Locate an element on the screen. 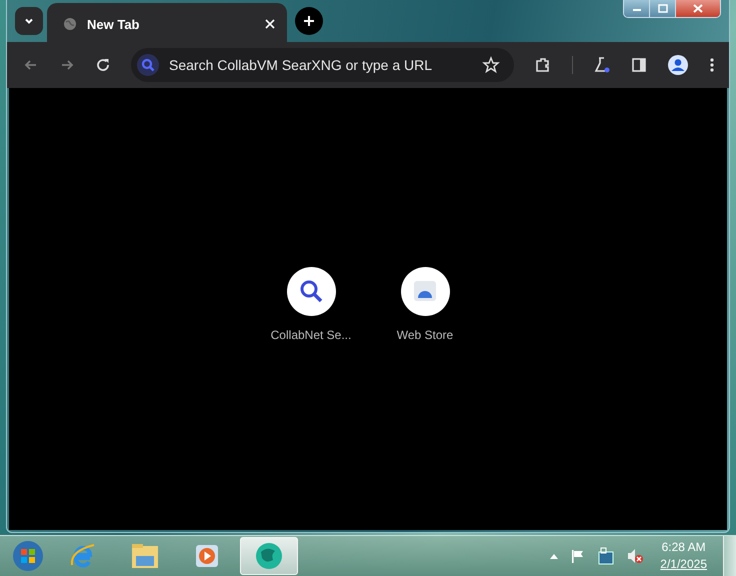 The image size is (736, 576). play-icon is located at coordinates (207, 556).